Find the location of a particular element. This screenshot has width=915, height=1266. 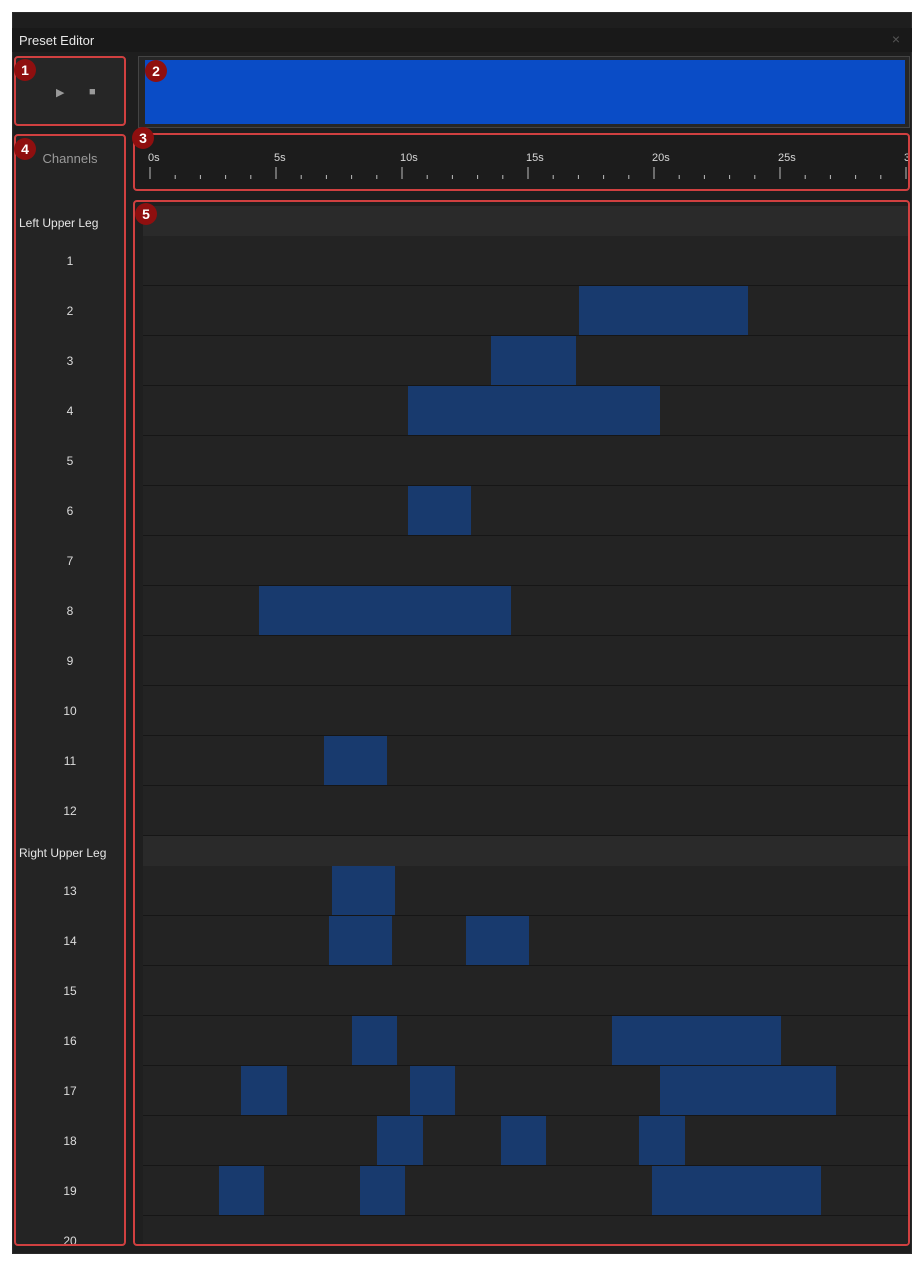

ruler-tick-label: 25s is located at coordinates (787, 158).